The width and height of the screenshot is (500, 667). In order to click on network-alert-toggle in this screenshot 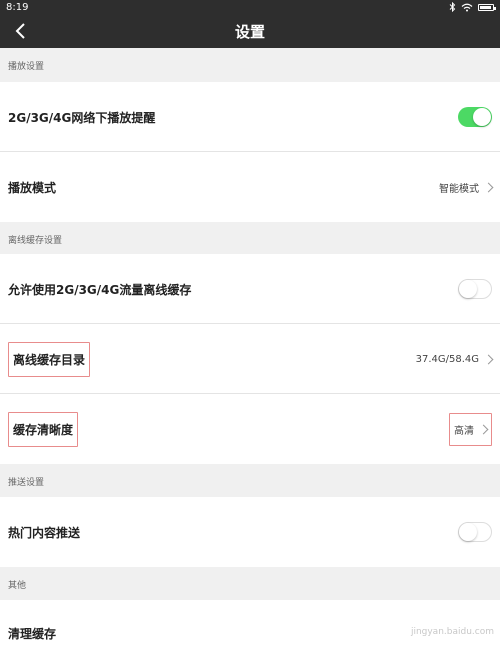, I will do `click(475, 117)`.